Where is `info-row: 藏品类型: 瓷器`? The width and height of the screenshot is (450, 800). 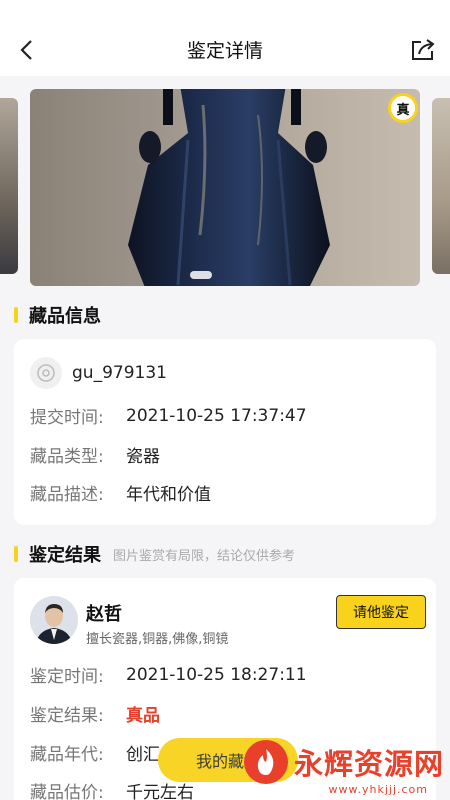 info-row: 藏品类型: 瓷器 is located at coordinates (95, 454).